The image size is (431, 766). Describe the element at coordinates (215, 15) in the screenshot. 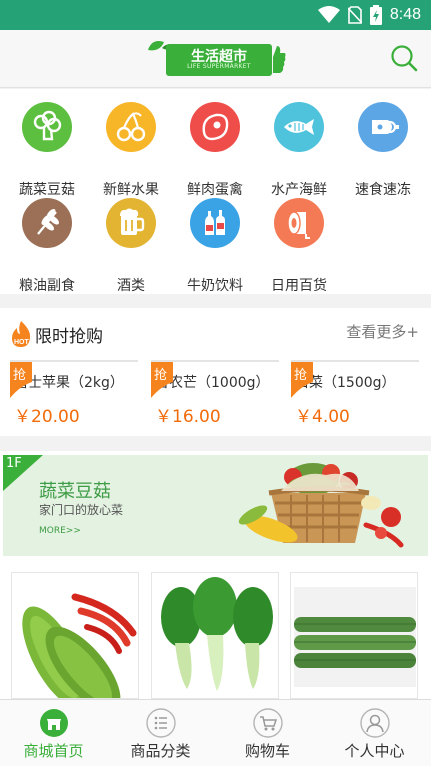

I see `status-bar: 8:48` at that location.